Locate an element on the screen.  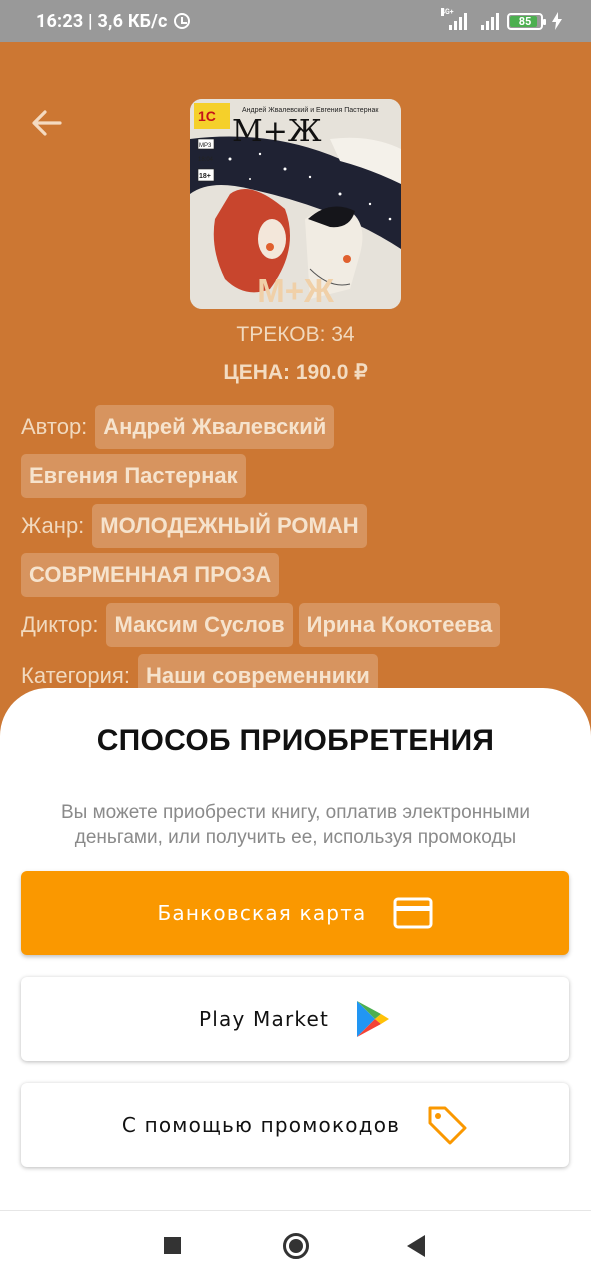
book-title: М+Ж is located at coordinates (295, 290).